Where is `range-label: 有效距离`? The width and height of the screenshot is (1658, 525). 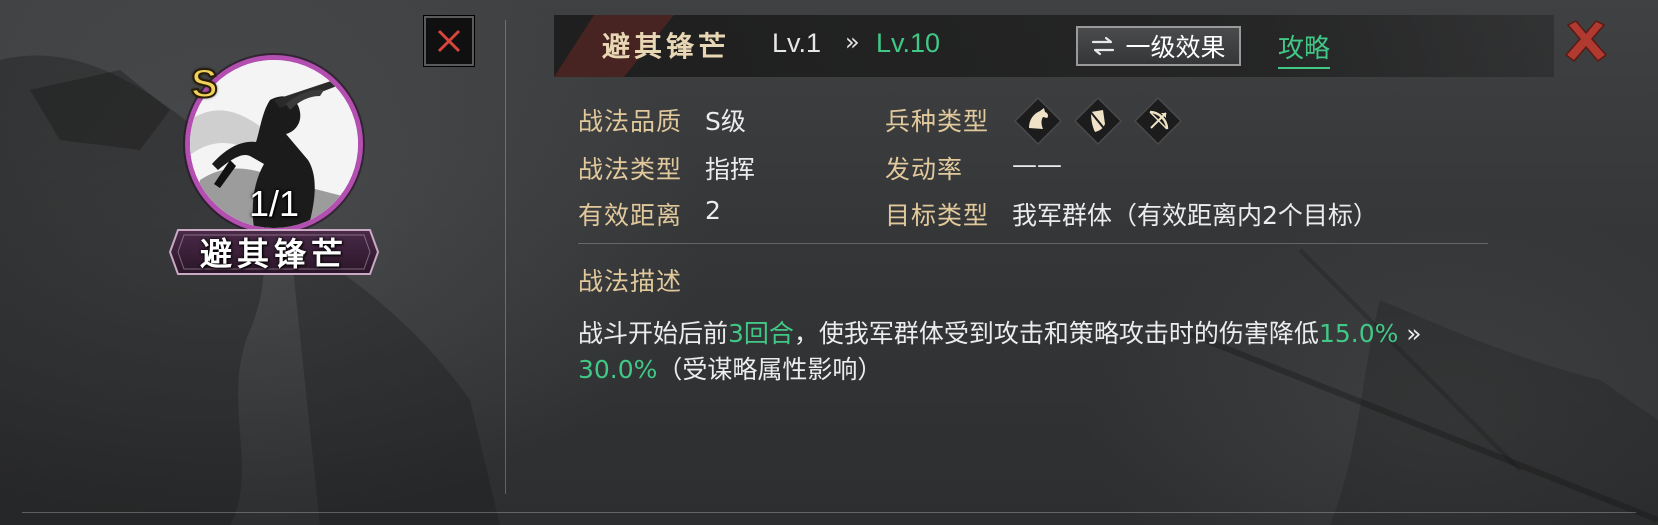 range-label: 有效距离 is located at coordinates (630, 215).